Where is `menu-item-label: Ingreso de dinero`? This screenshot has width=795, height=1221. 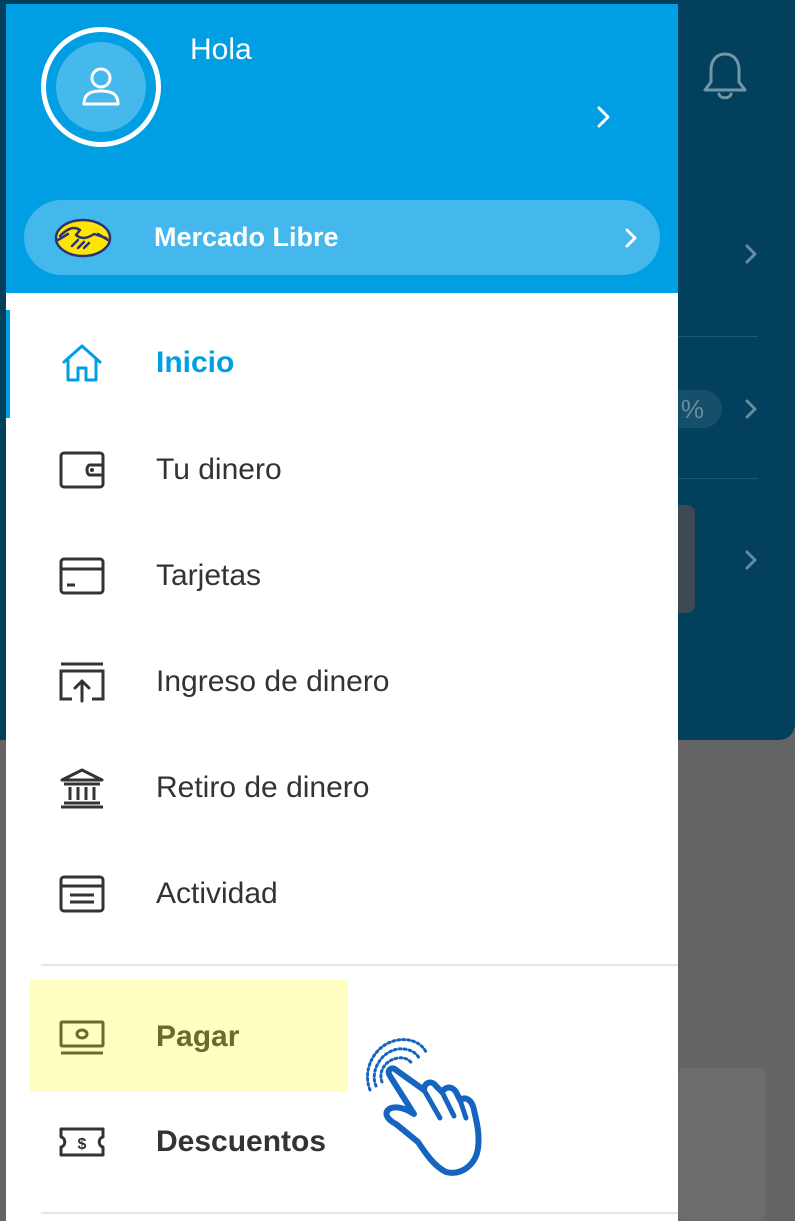
menu-item-label: Ingreso de dinero is located at coordinates (273, 681).